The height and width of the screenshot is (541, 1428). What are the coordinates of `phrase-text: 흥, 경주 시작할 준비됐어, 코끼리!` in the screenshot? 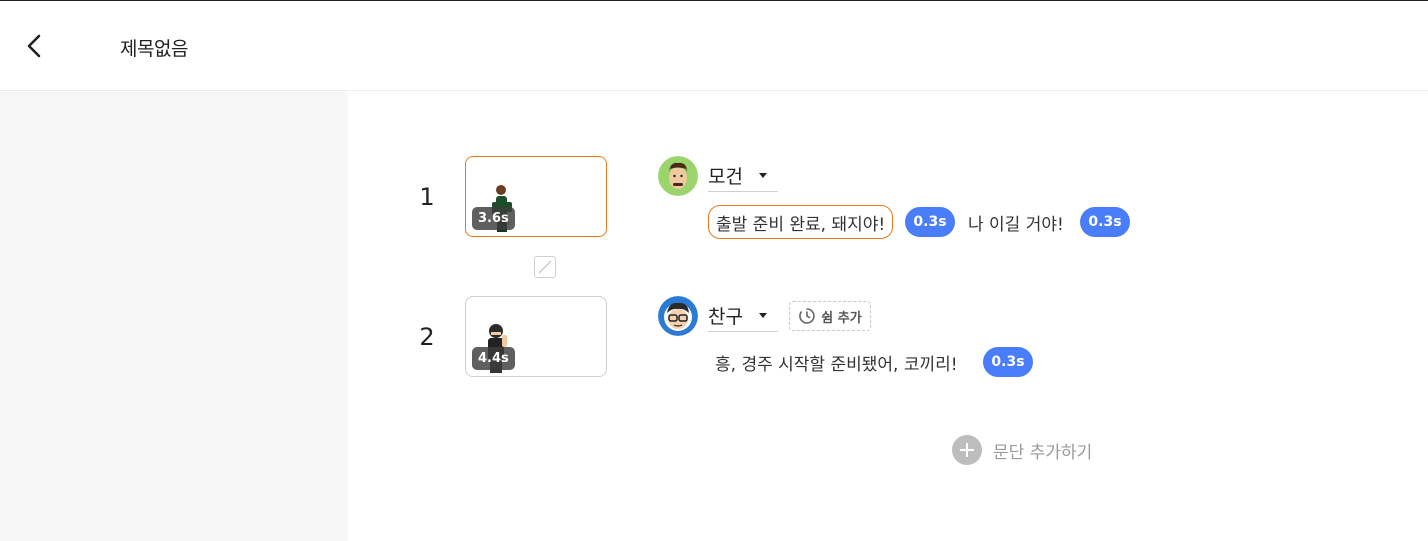 It's located at (836, 362).